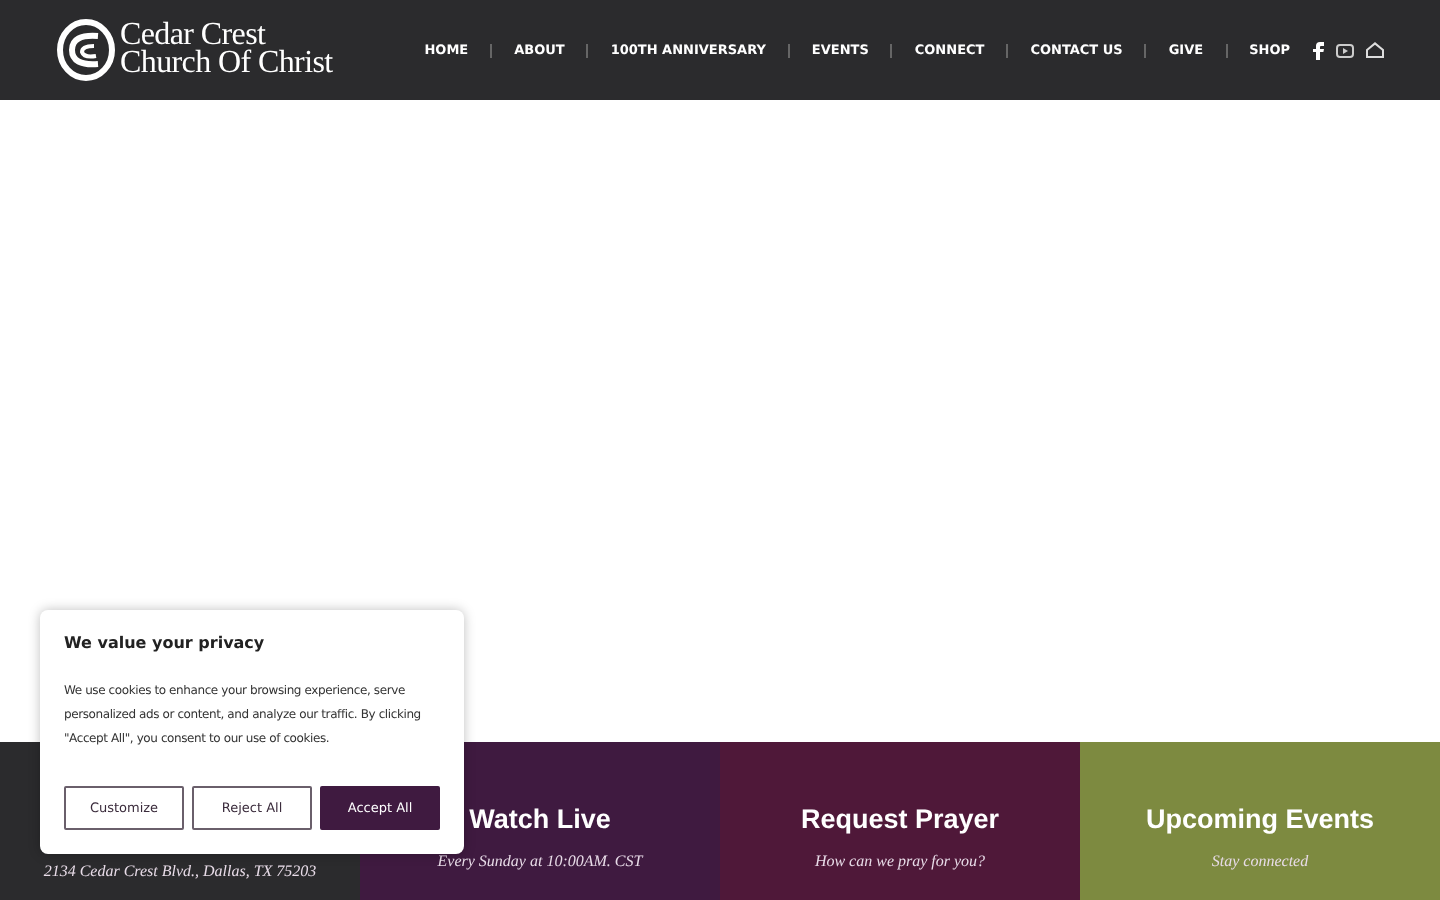  Describe the element at coordinates (540, 819) in the screenshot. I see `panel-title: Watch Live` at that location.